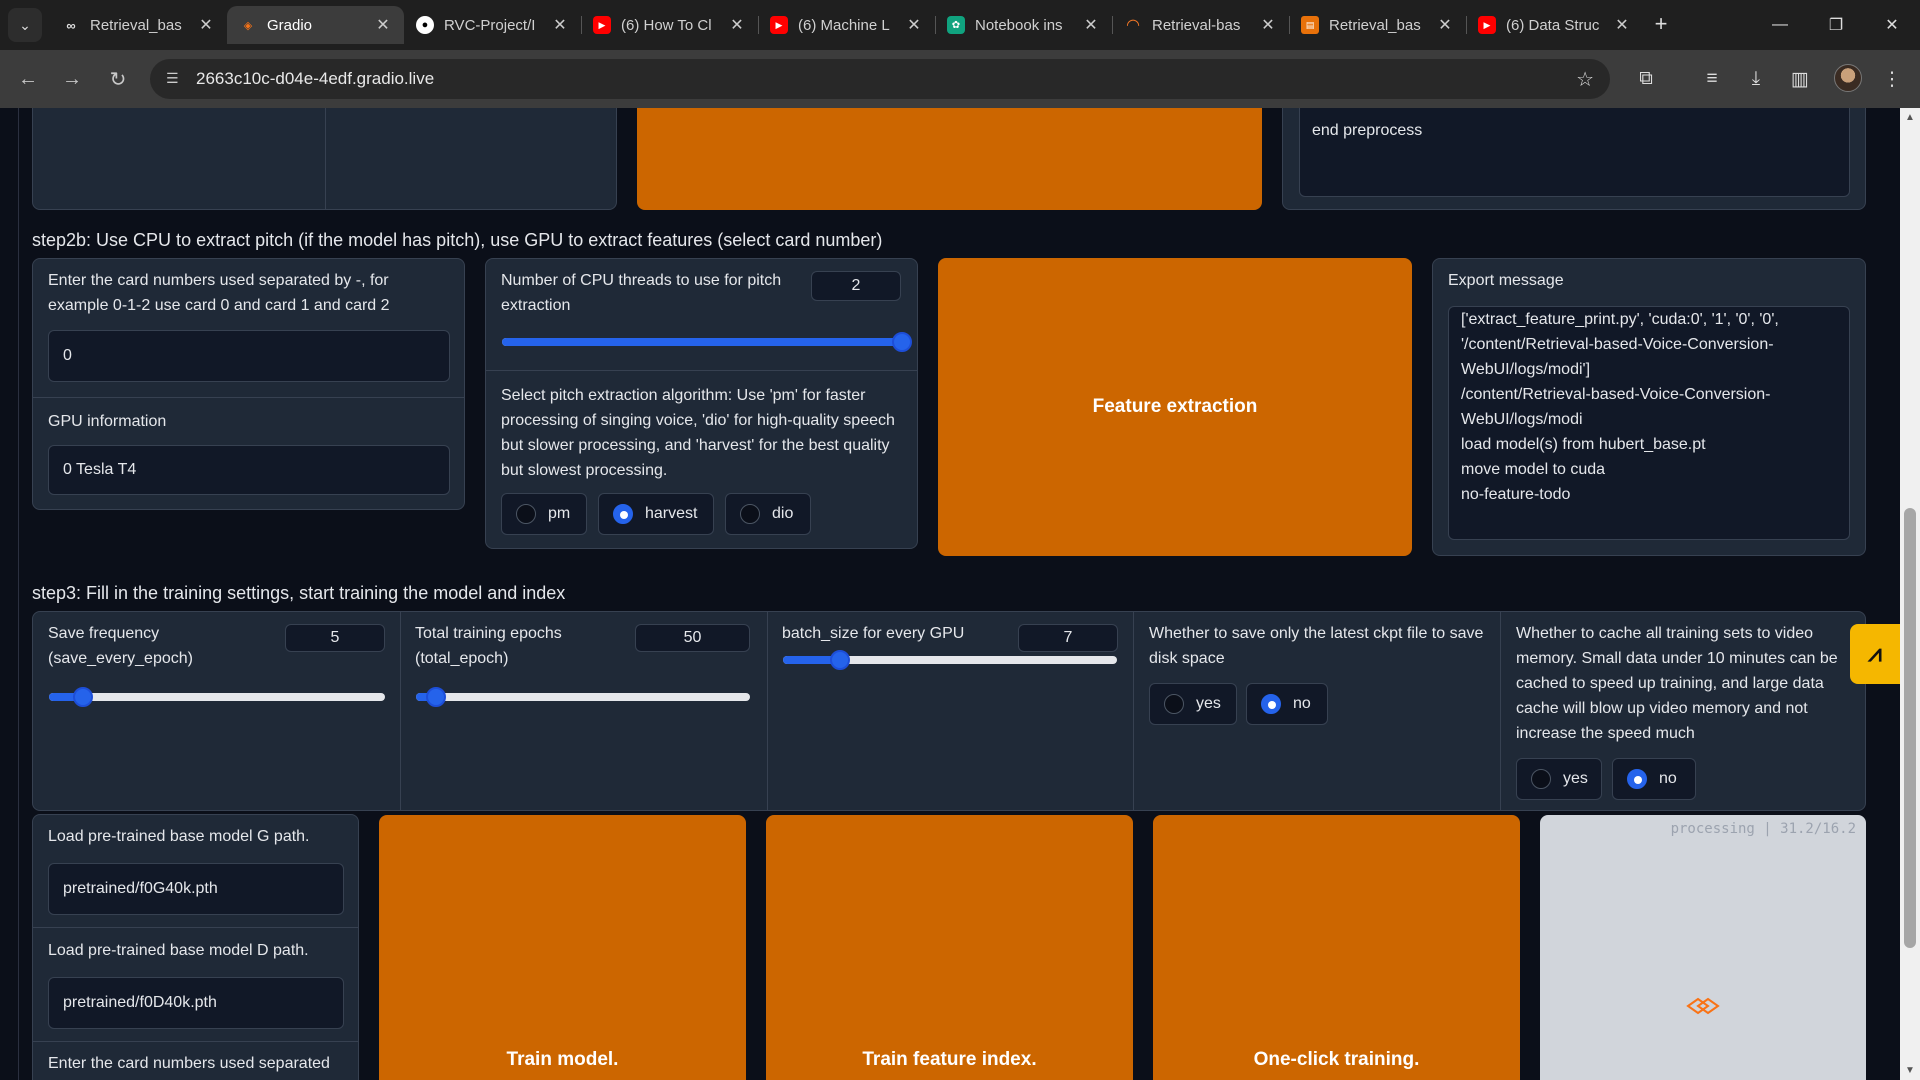 The width and height of the screenshot is (1920, 1080). What do you see at coordinates (666, 25) in the screenshot?
I see `tab-label: (6) How To Cl` at bounding box center [666, 25].